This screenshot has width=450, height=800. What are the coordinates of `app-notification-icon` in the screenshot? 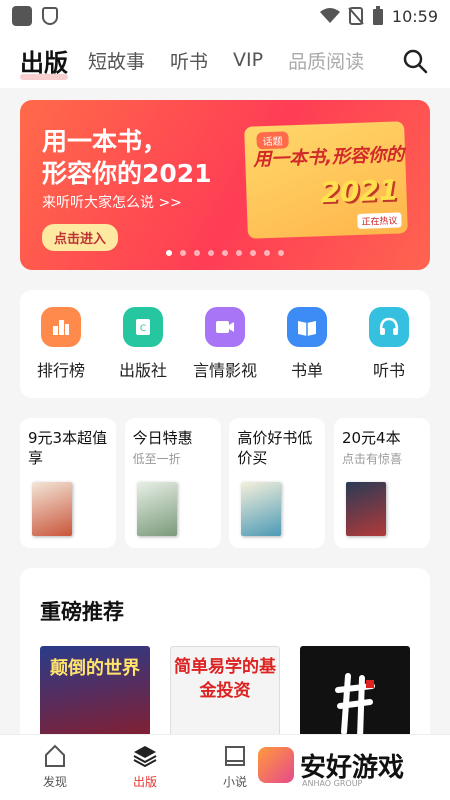 It's located at (22, 16).